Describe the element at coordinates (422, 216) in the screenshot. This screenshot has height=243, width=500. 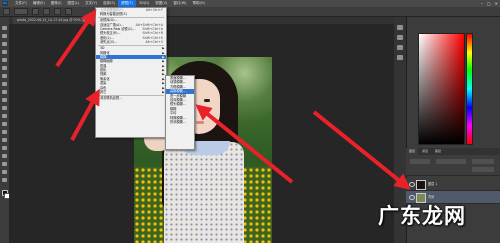
I see `watermark-text: 广东龙网` at that location.